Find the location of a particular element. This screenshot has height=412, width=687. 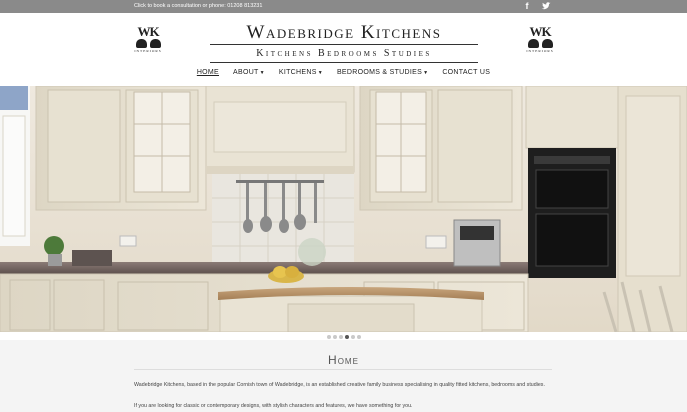

site-tagline: Kitchens Bedrooms Studies is located at coordinates (344, 53).